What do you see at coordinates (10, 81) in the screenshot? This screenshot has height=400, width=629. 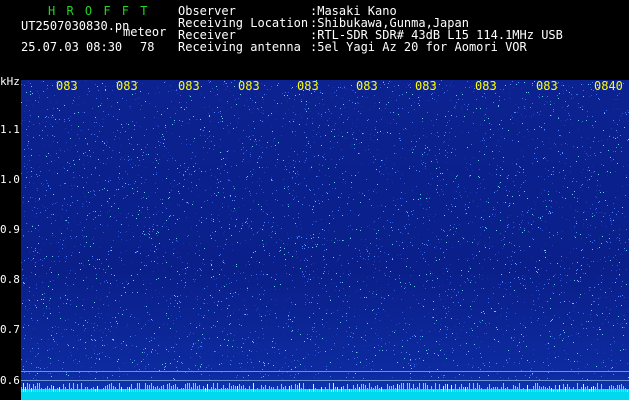 I see `y-axis-unit: kHz` at bounding box center [10, 81].